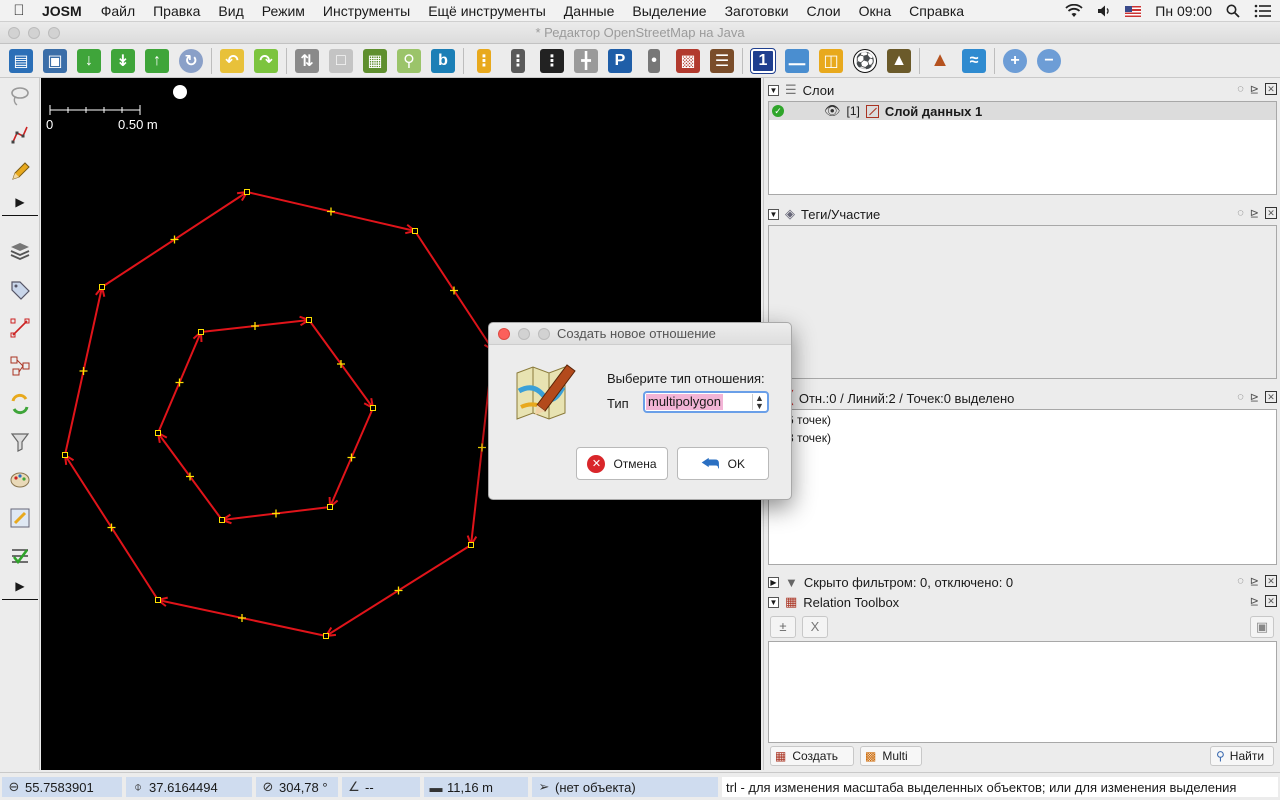  Describe the element at coordinates (20, 328) in the screenshot. I see `selection-list-icon` at that location.